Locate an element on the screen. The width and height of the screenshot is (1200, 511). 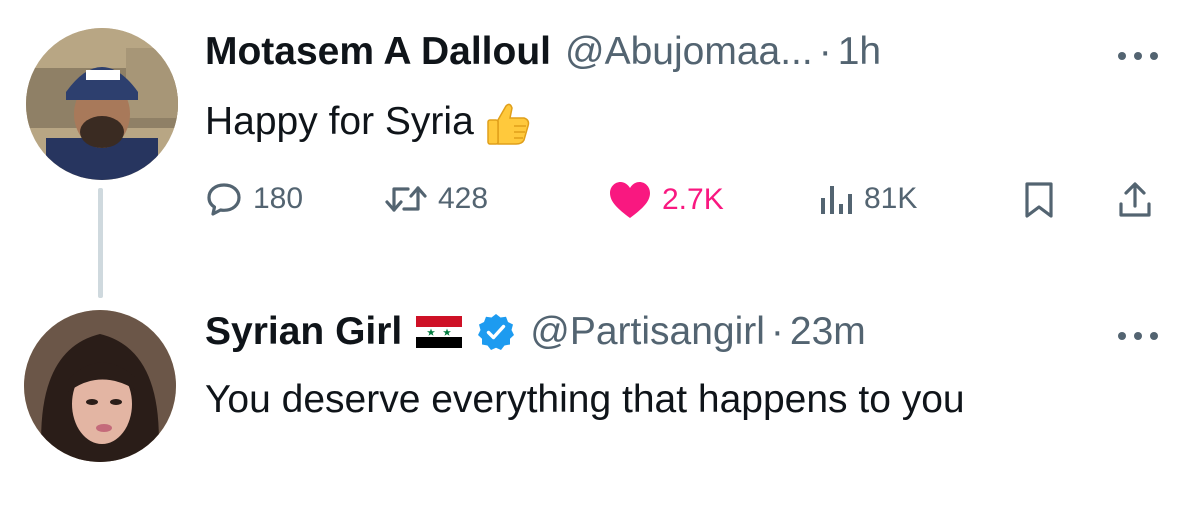
display-name: Motasem A Dalloul is located at coordinates (378, 52).